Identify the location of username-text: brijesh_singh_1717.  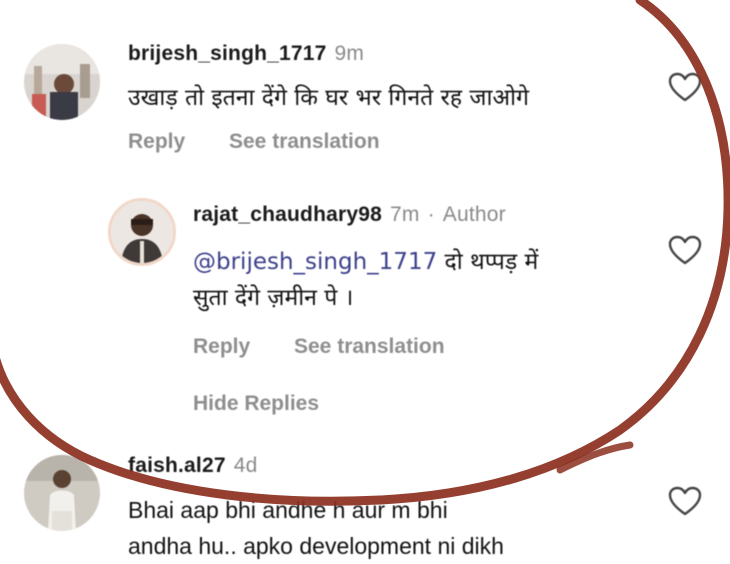
(227, 53).